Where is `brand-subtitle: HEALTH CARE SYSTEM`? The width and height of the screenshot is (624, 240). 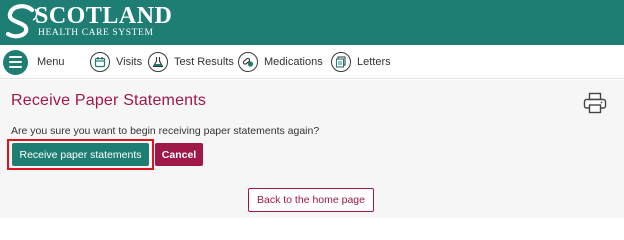 brand-subtitle: HEALTH CARE SYSTEM is located at coordinates (96, 33).